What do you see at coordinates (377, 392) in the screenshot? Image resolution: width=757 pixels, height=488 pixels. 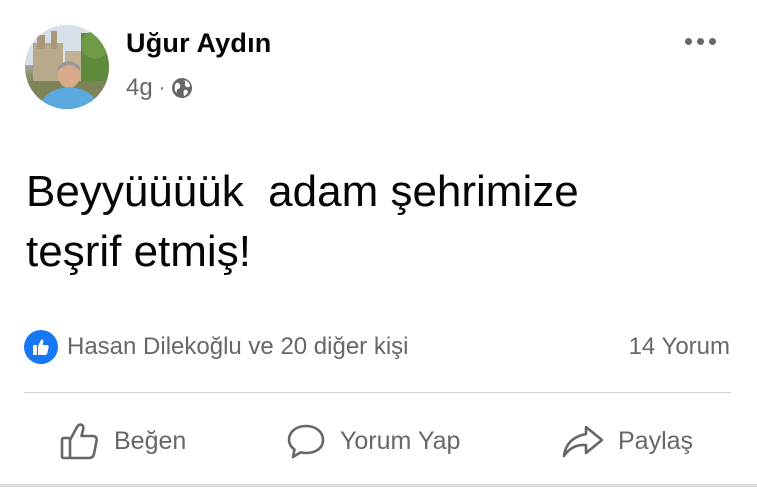 I see `divider` at bounding box center [377, 392].